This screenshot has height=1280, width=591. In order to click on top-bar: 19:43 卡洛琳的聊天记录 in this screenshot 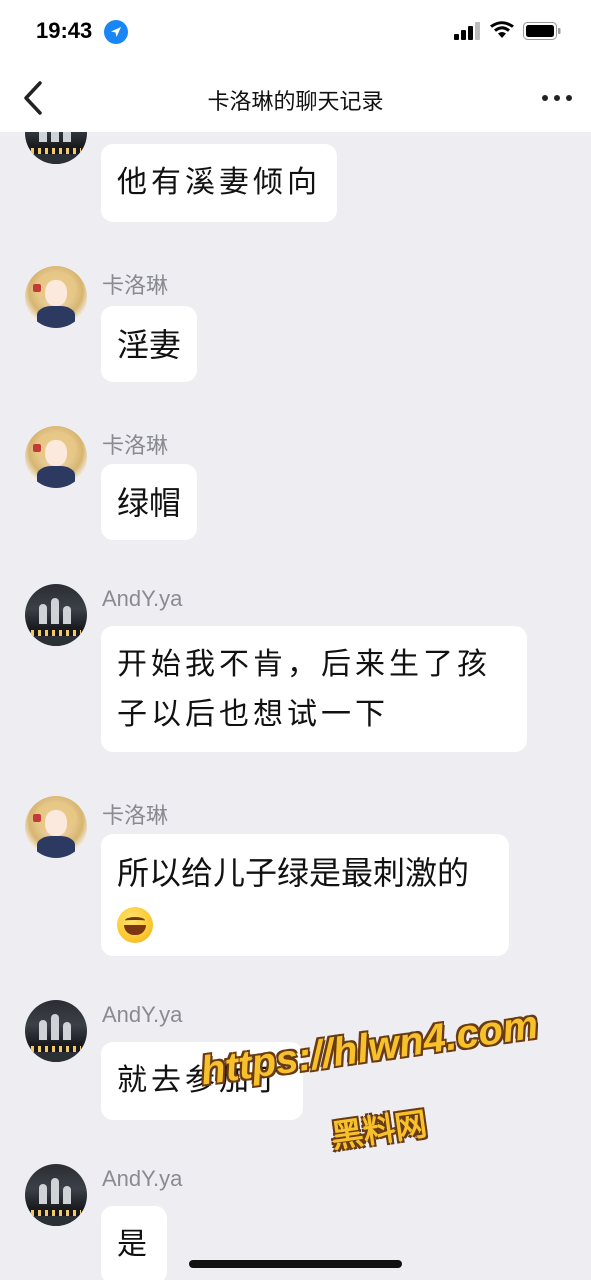, I will do `click(295, 66)`.